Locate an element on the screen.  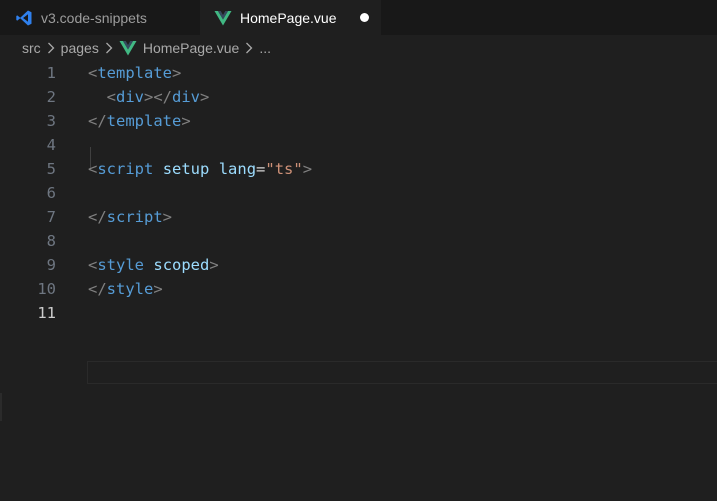
vscode-icon is located at coordinates (24, 18).